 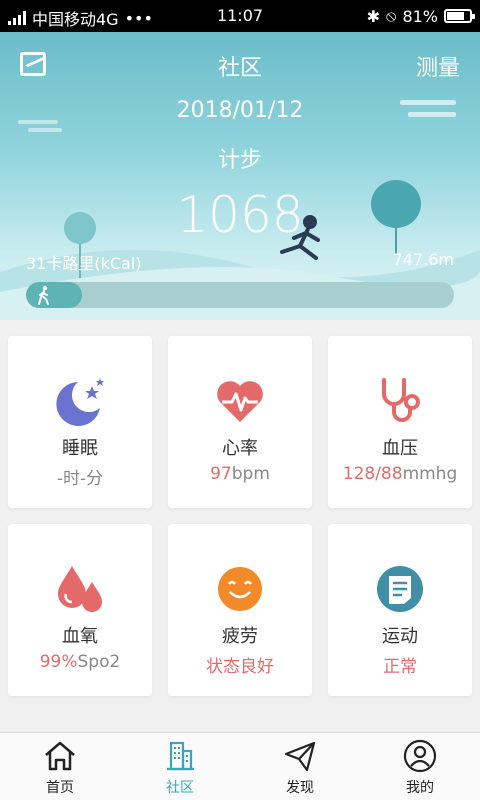 I want to click on card-blood-oxygen: 血氧 99%Spo2, so click(x=80, y=610).